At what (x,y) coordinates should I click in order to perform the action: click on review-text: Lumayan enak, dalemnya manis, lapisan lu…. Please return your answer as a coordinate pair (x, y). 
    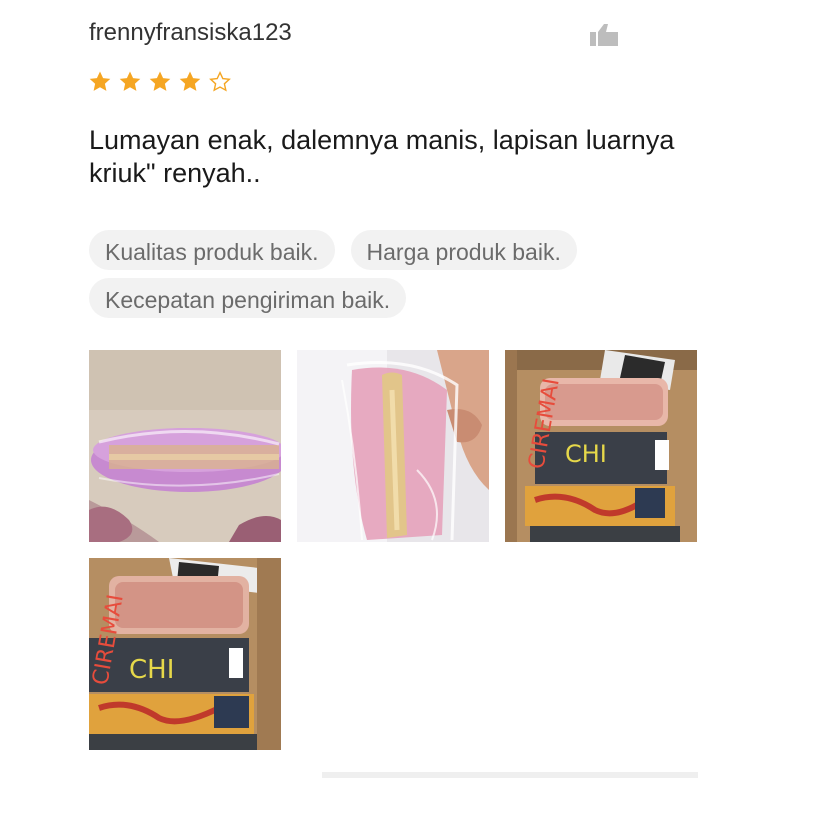
    Looking at the image, I should click on (382, 156).